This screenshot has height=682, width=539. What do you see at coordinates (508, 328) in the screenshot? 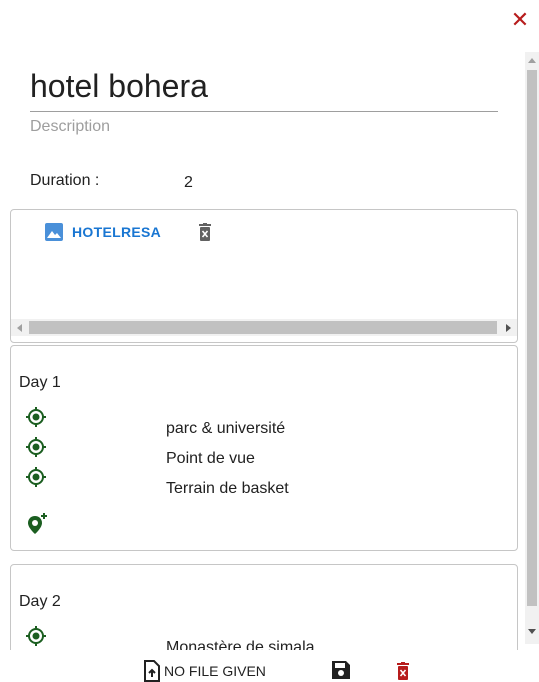
I see `scroll-right-arrow-icon` at bounding box center [508, 328].